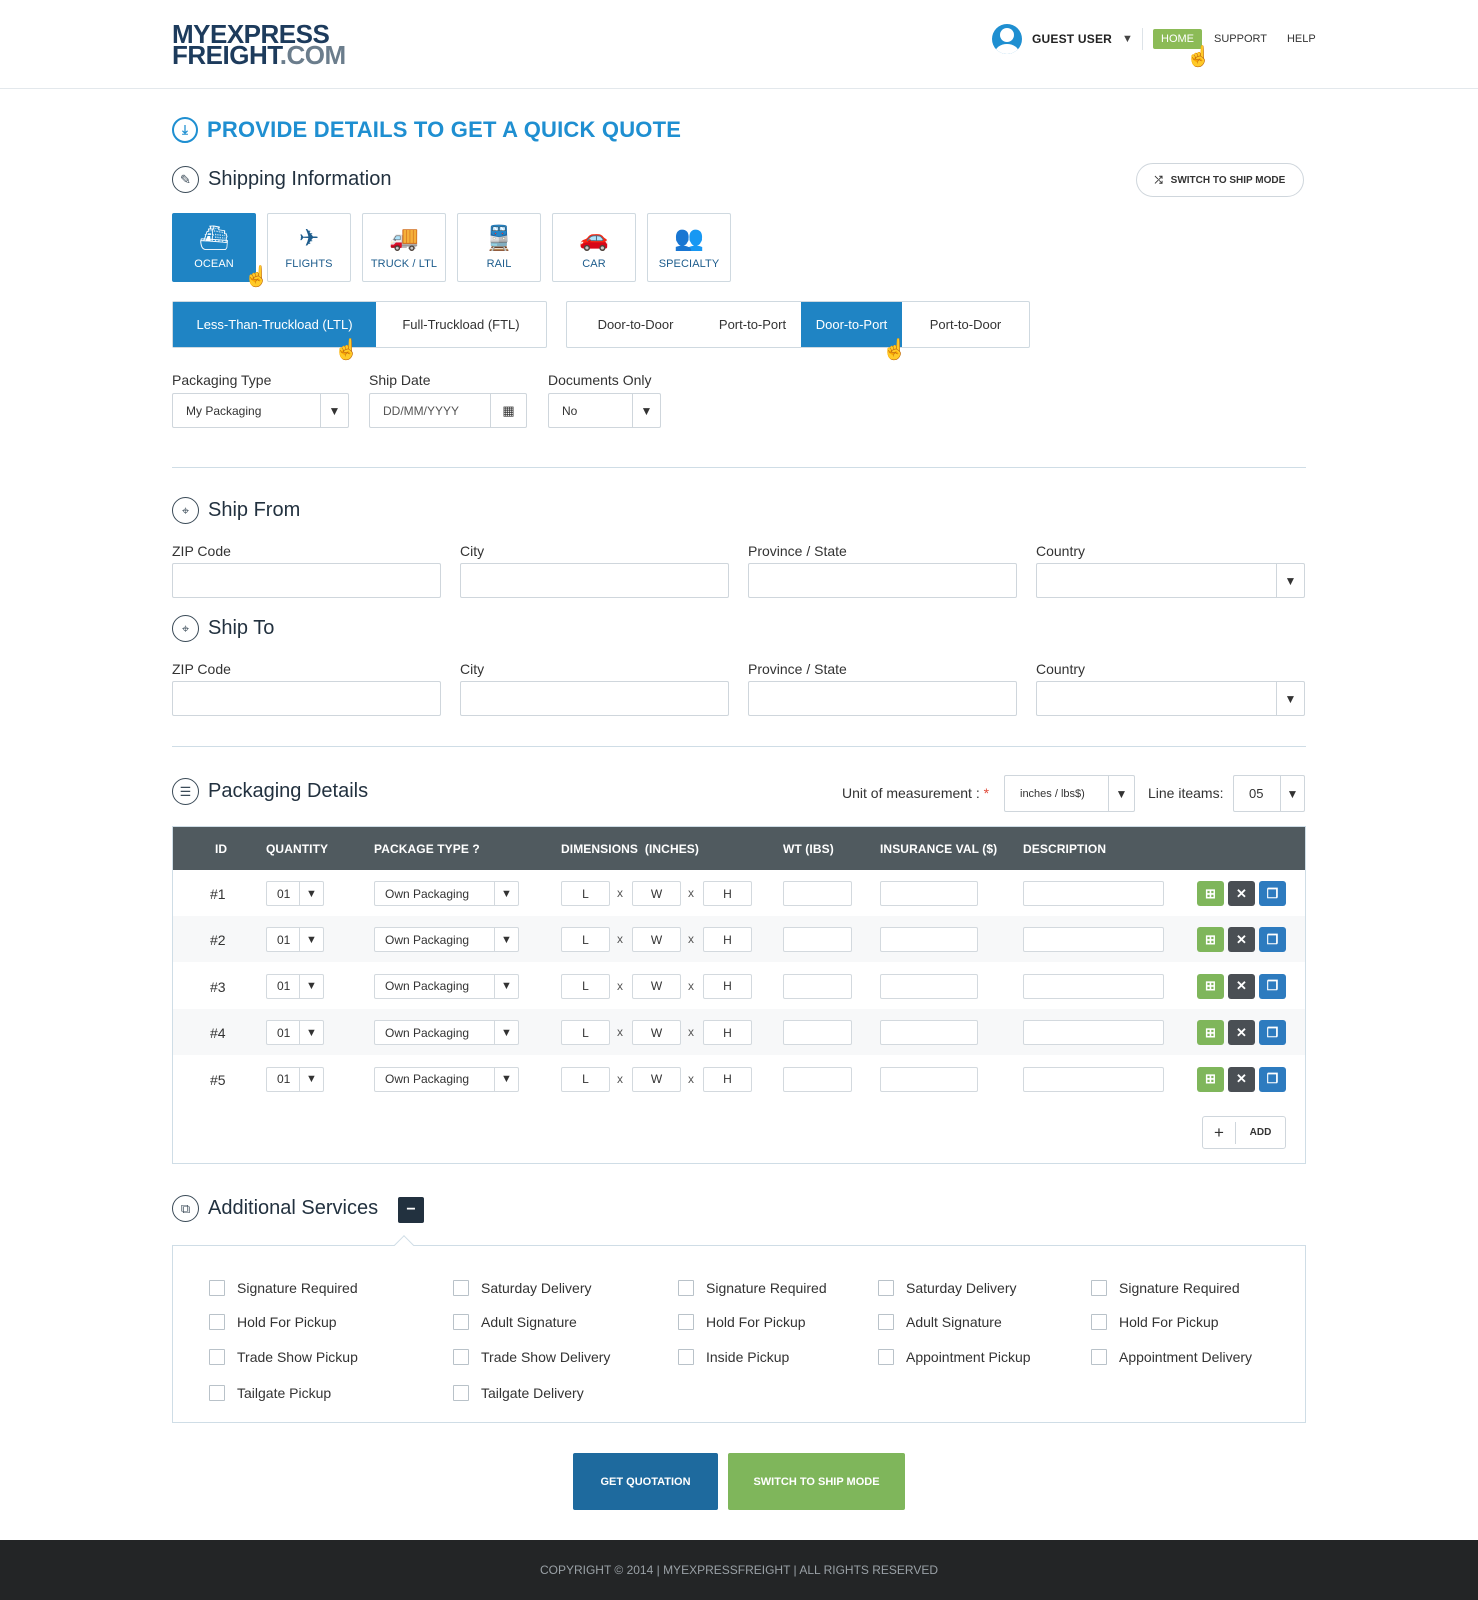  Describe the element at coordinates (954, 1357) in the screenshot. I see `service-option: Appointment Pickup` at that location.